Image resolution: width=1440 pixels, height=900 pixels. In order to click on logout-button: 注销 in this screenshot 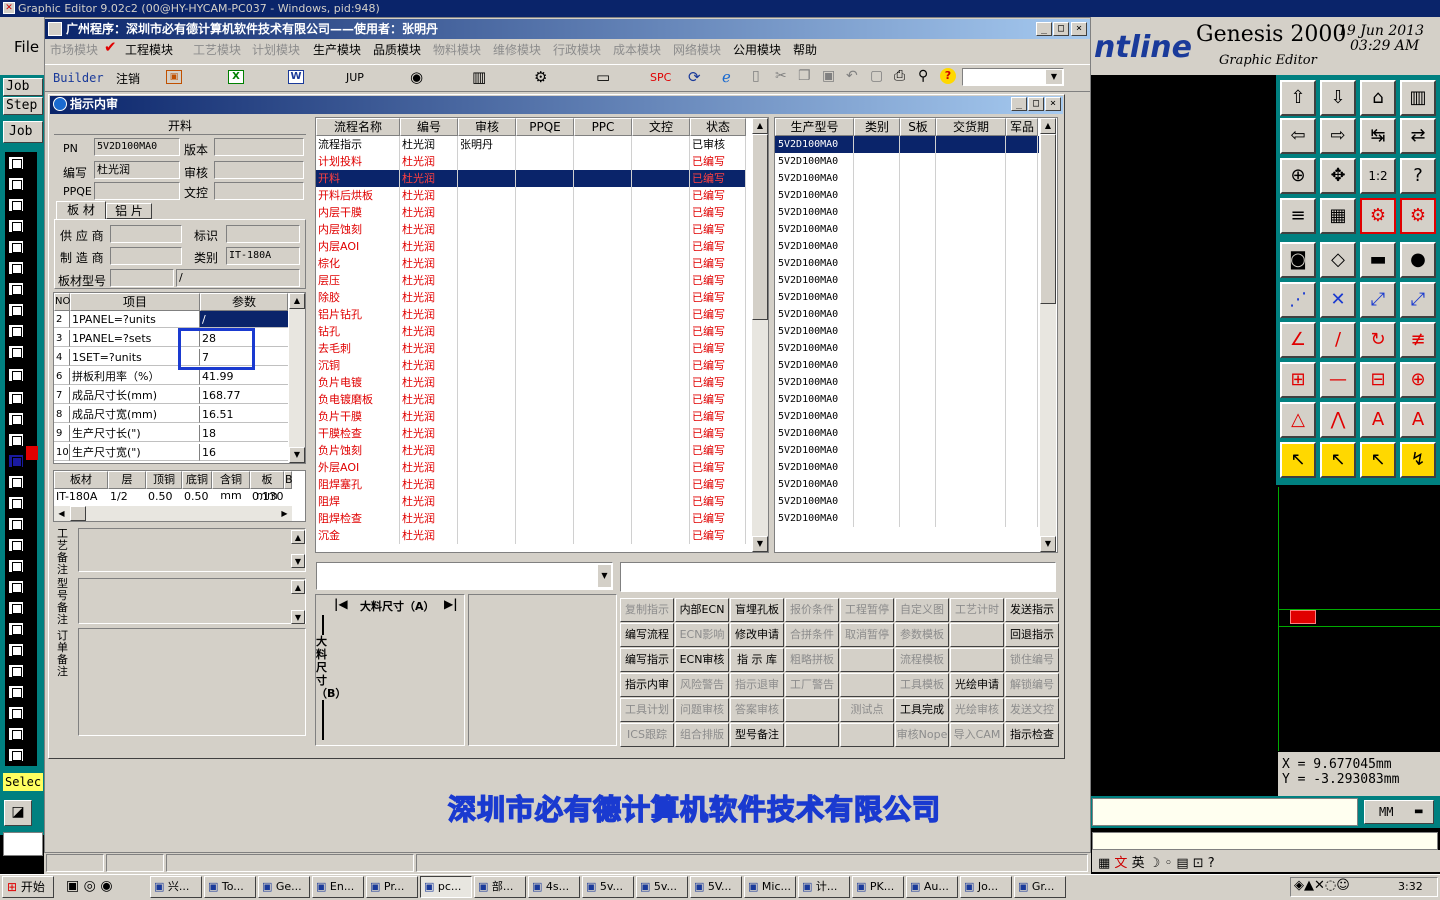, I will do `click(128, 78)`.